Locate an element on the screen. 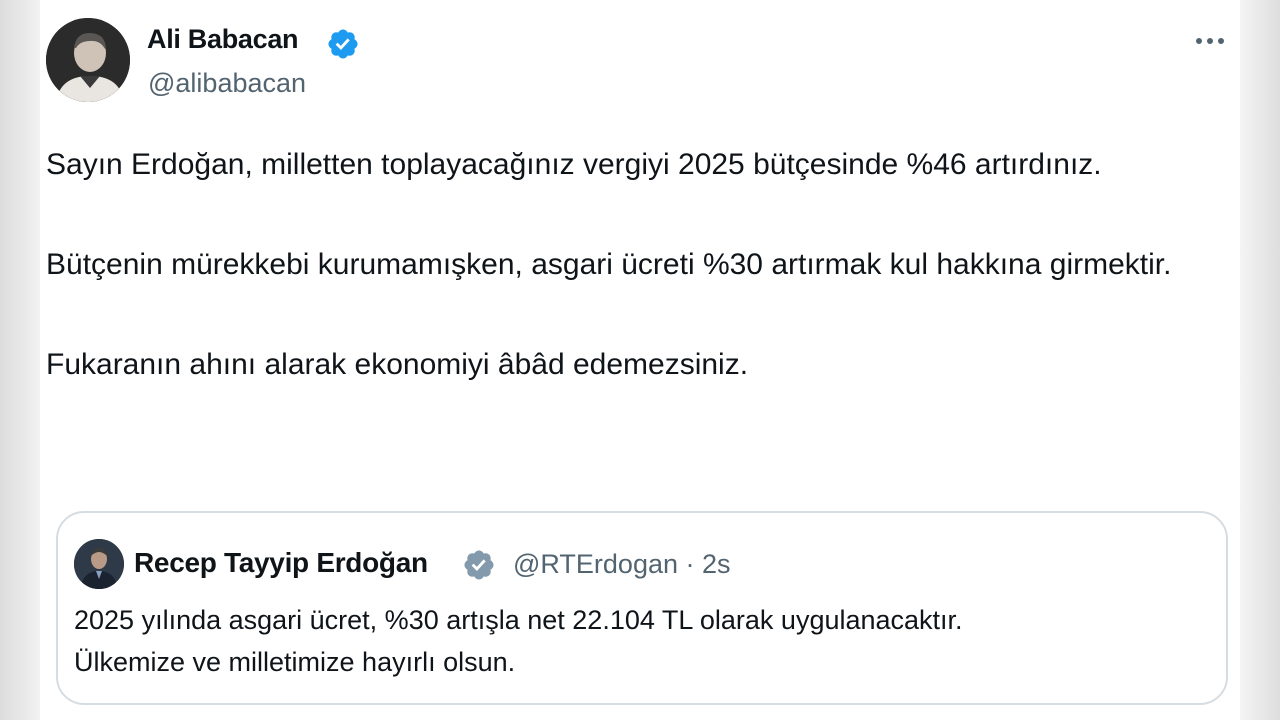 The image size is (1280, 720). quoted-author-avatar is located at coordinates (99, 564).